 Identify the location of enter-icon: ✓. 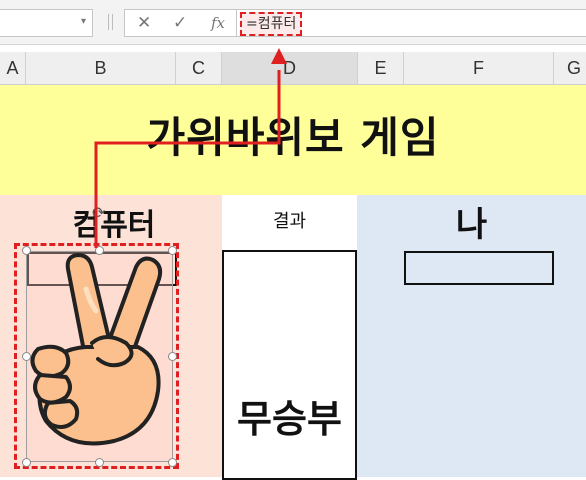
(180, 23).